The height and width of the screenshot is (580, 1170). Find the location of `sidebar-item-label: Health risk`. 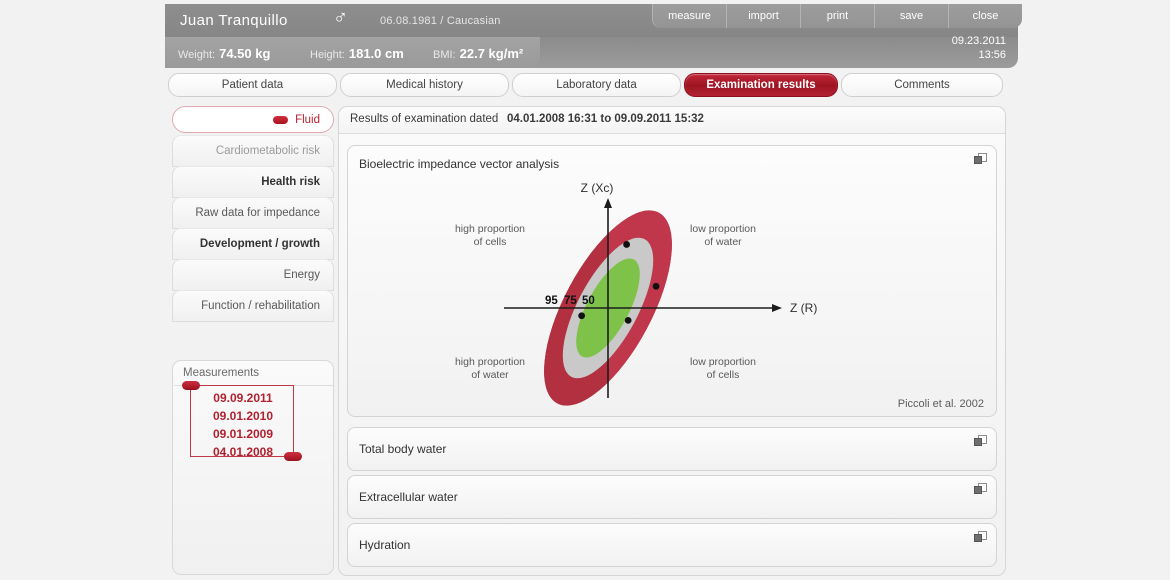

sidebar-item-label: Health risk is located at coordinates (290, 182).